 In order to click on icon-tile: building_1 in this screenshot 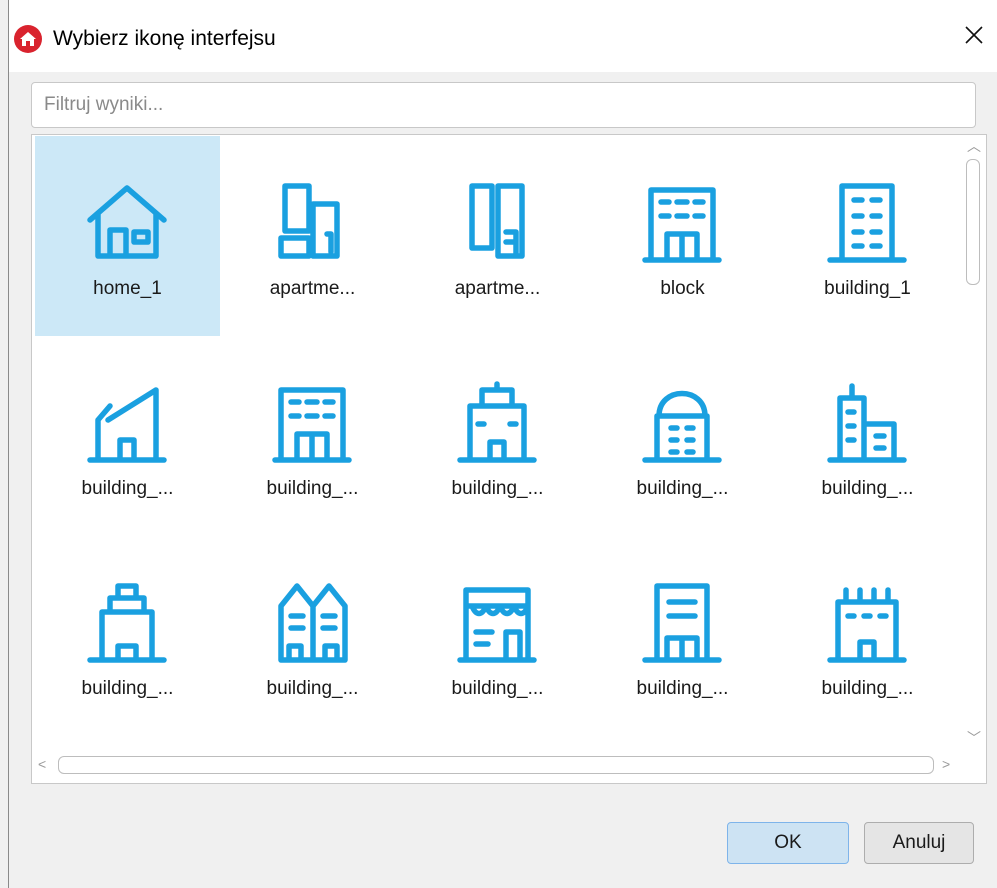, I will do `click(867, 236)`.